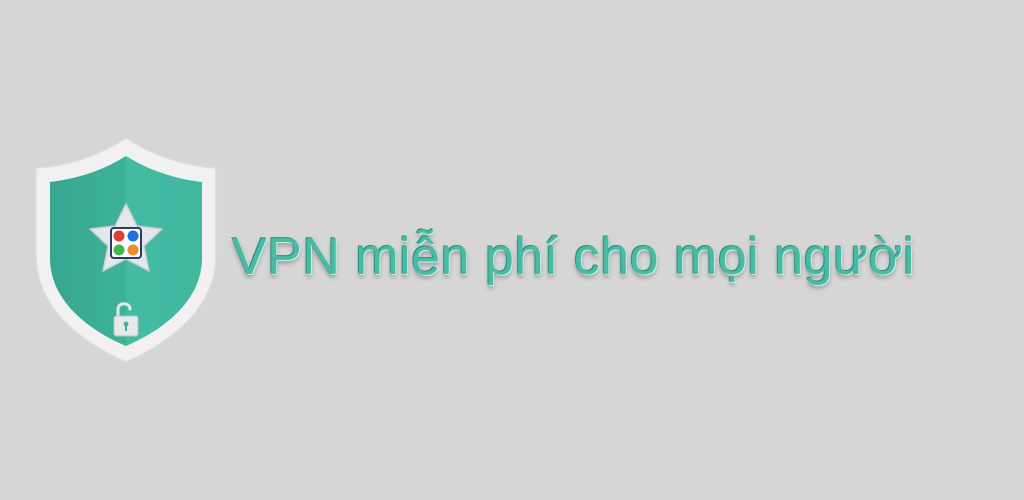 This screenshot has width=1024, height=500. What do you see at coordinates (119, 250) in the screenshot?
I see `green-dot-icon` at bounding box center [119, 250].